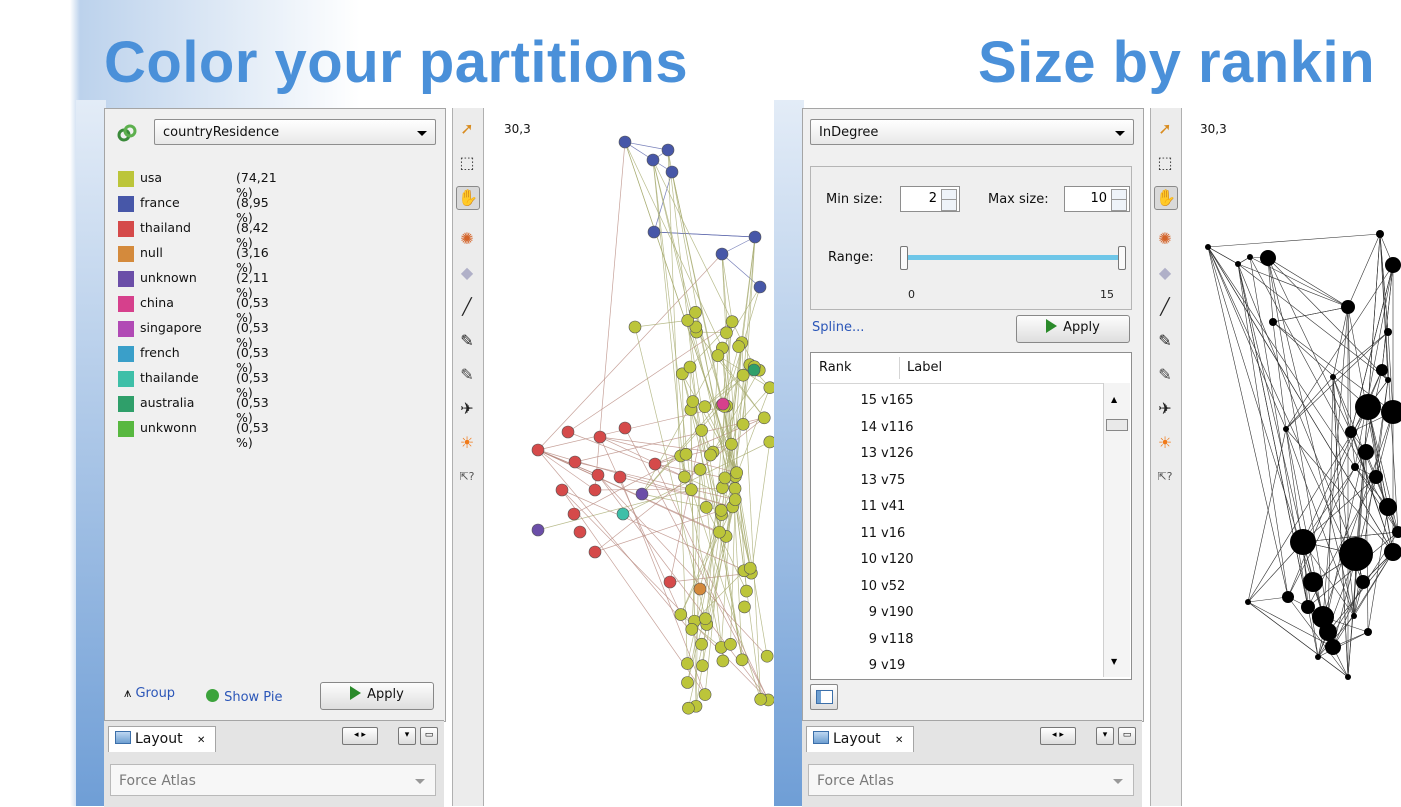  I want to click on help-cursor-icon: ⇱?, so click(467, 477).